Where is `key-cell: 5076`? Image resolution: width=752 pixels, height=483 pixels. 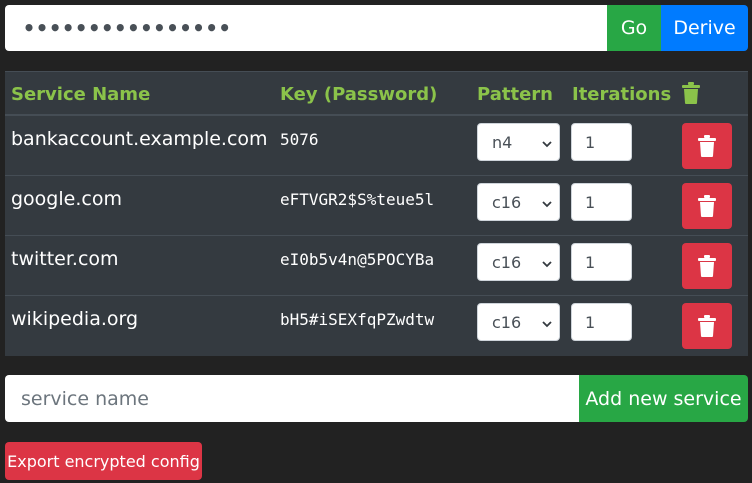 key-cell: 5076 is located at coordinates (299, 139).